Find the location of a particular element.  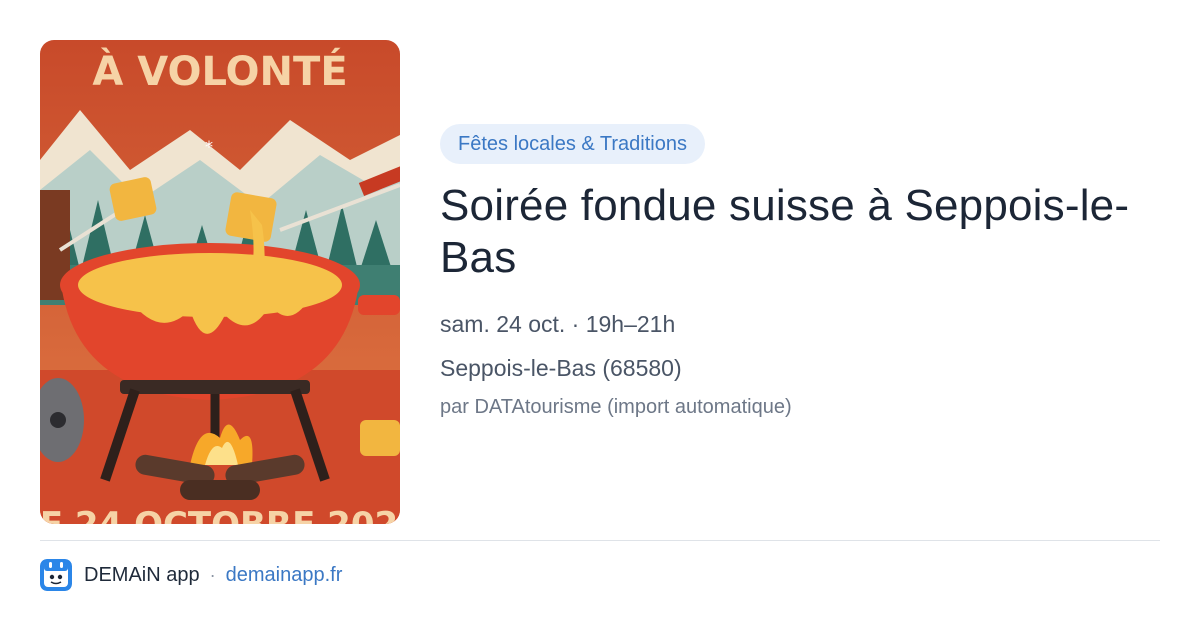

footer: DEMAiN app · demainapp.fr is located at coordinates (191, 575).